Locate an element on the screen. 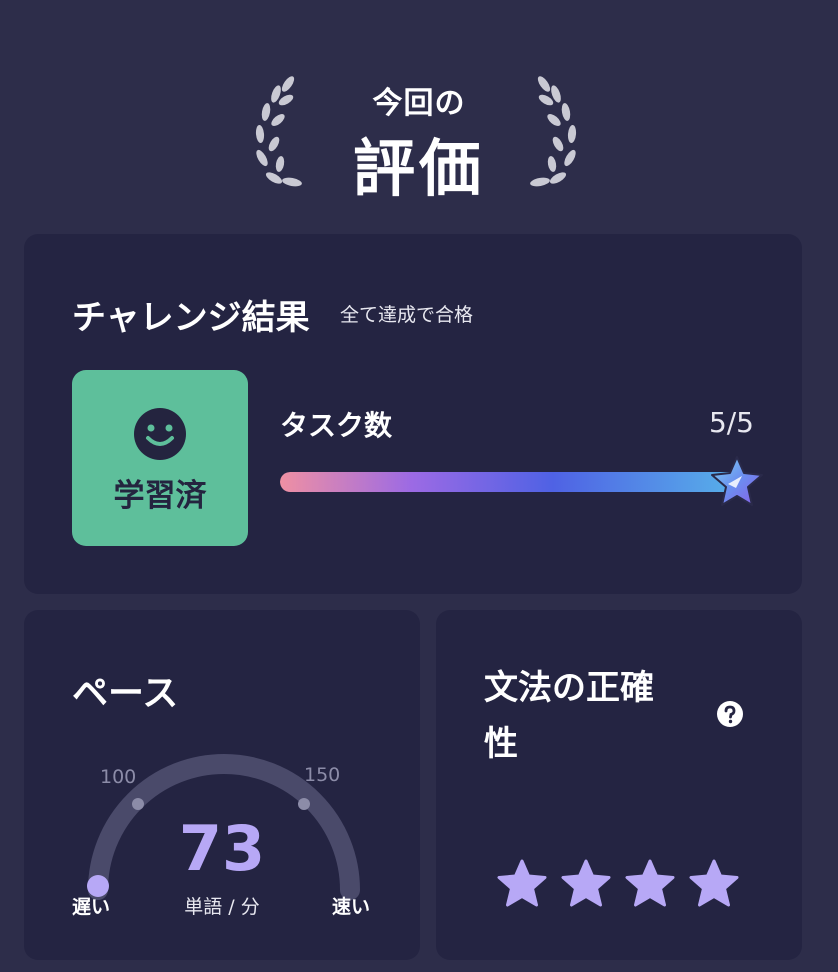  task-count-label: タスク数 is located at coordinates (336, 425).